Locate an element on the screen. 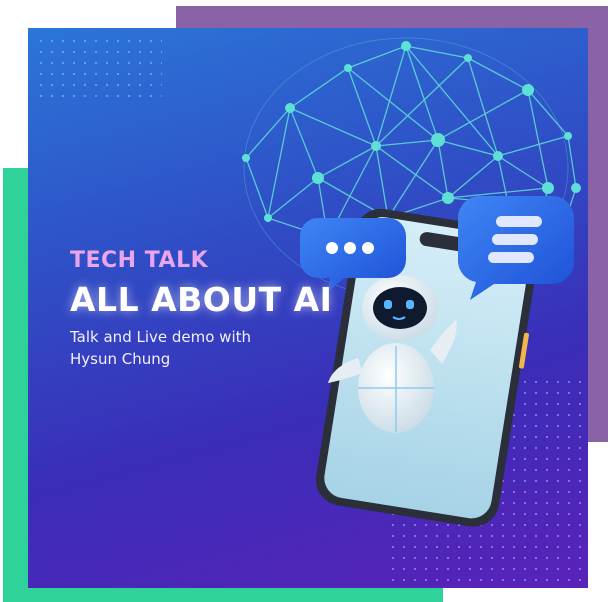  subtitle-text: Talk and Live demo with Hysun Chung is located at coordinates (185, 348).